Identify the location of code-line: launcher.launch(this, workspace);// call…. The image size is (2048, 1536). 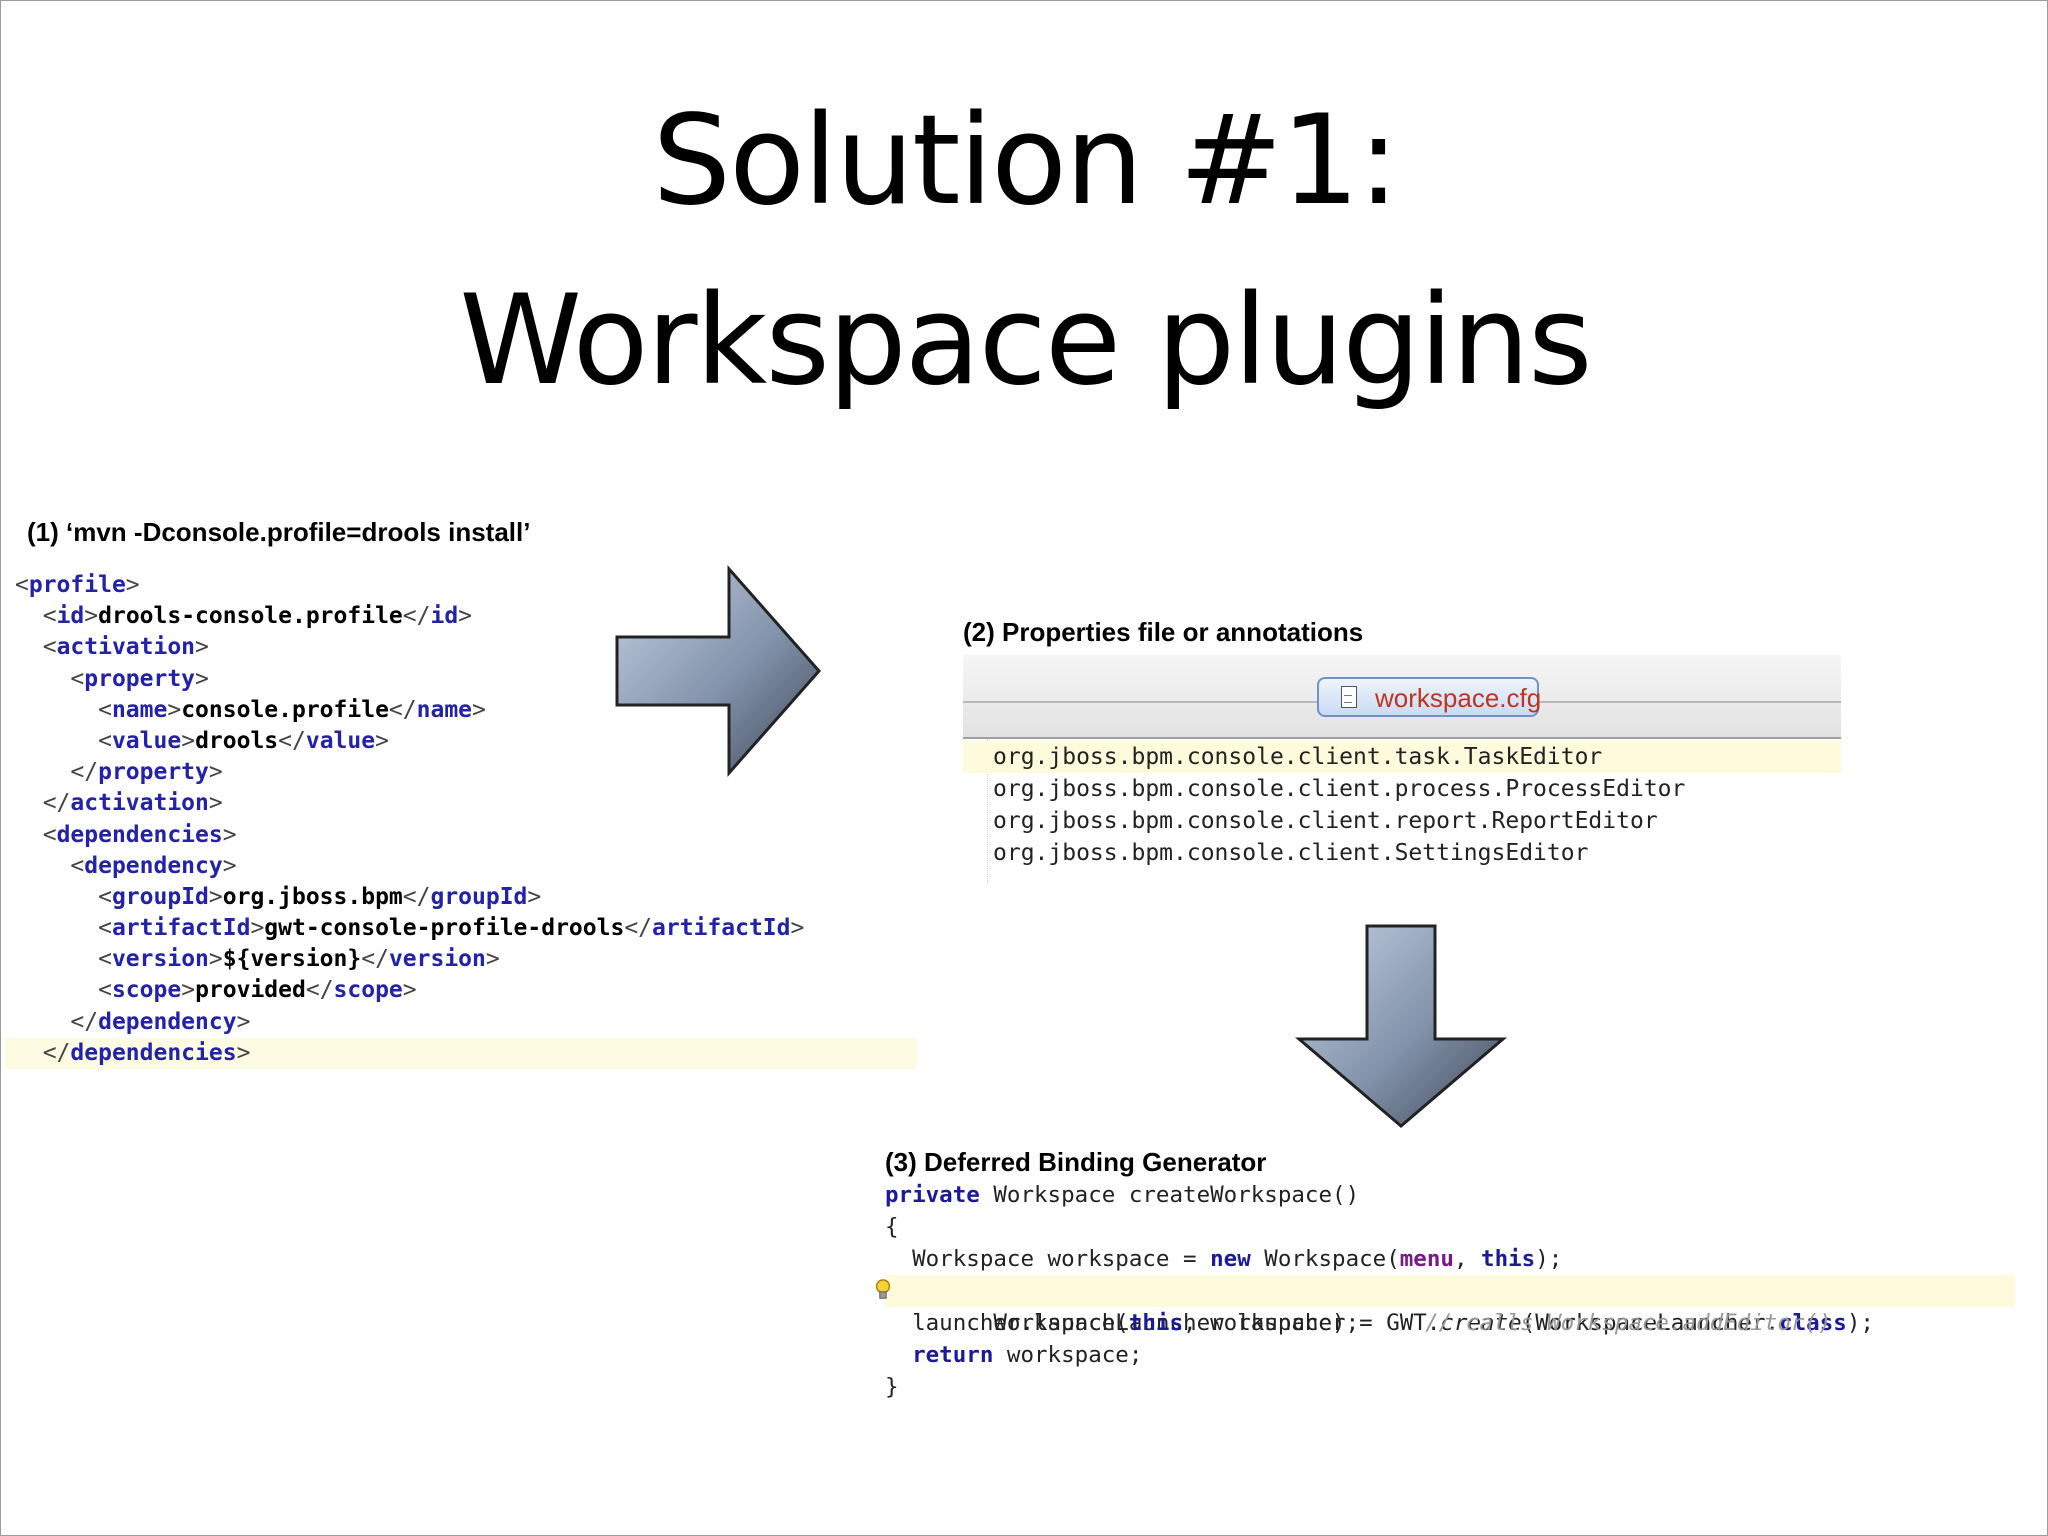
(1358, 1323).